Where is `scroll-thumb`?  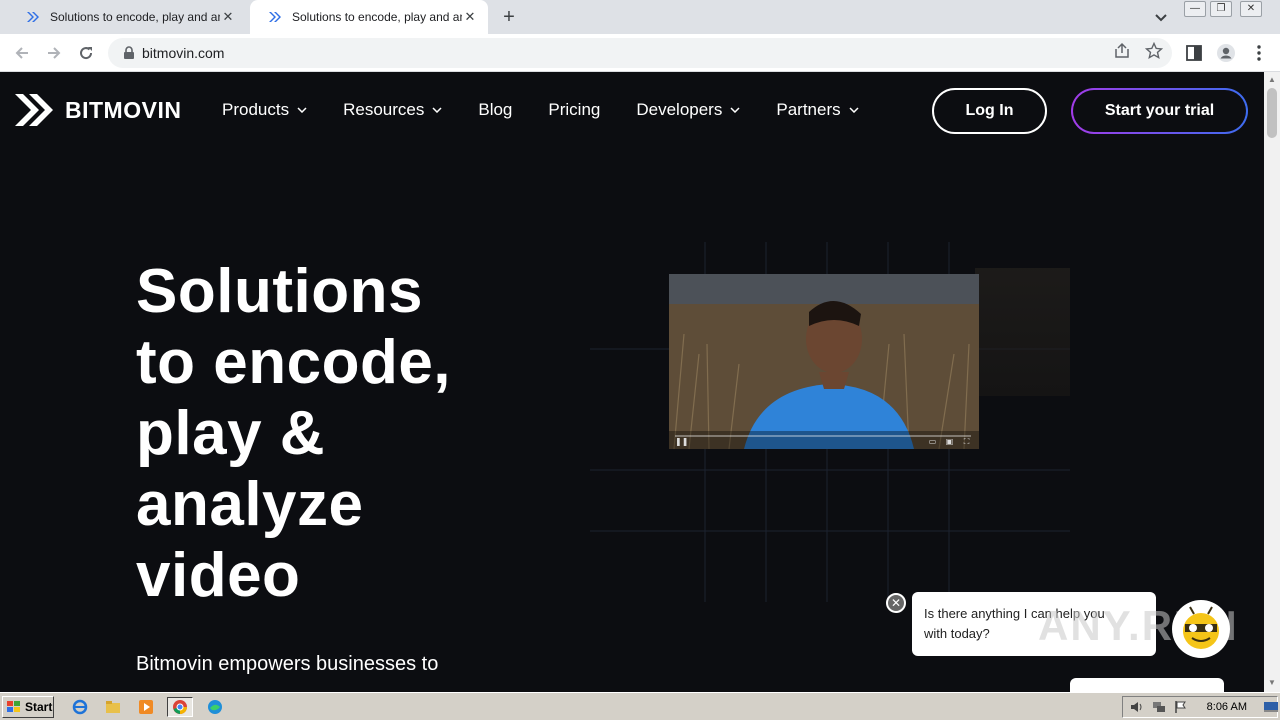 scroll-thumb is located at coordinates (1272, 113).